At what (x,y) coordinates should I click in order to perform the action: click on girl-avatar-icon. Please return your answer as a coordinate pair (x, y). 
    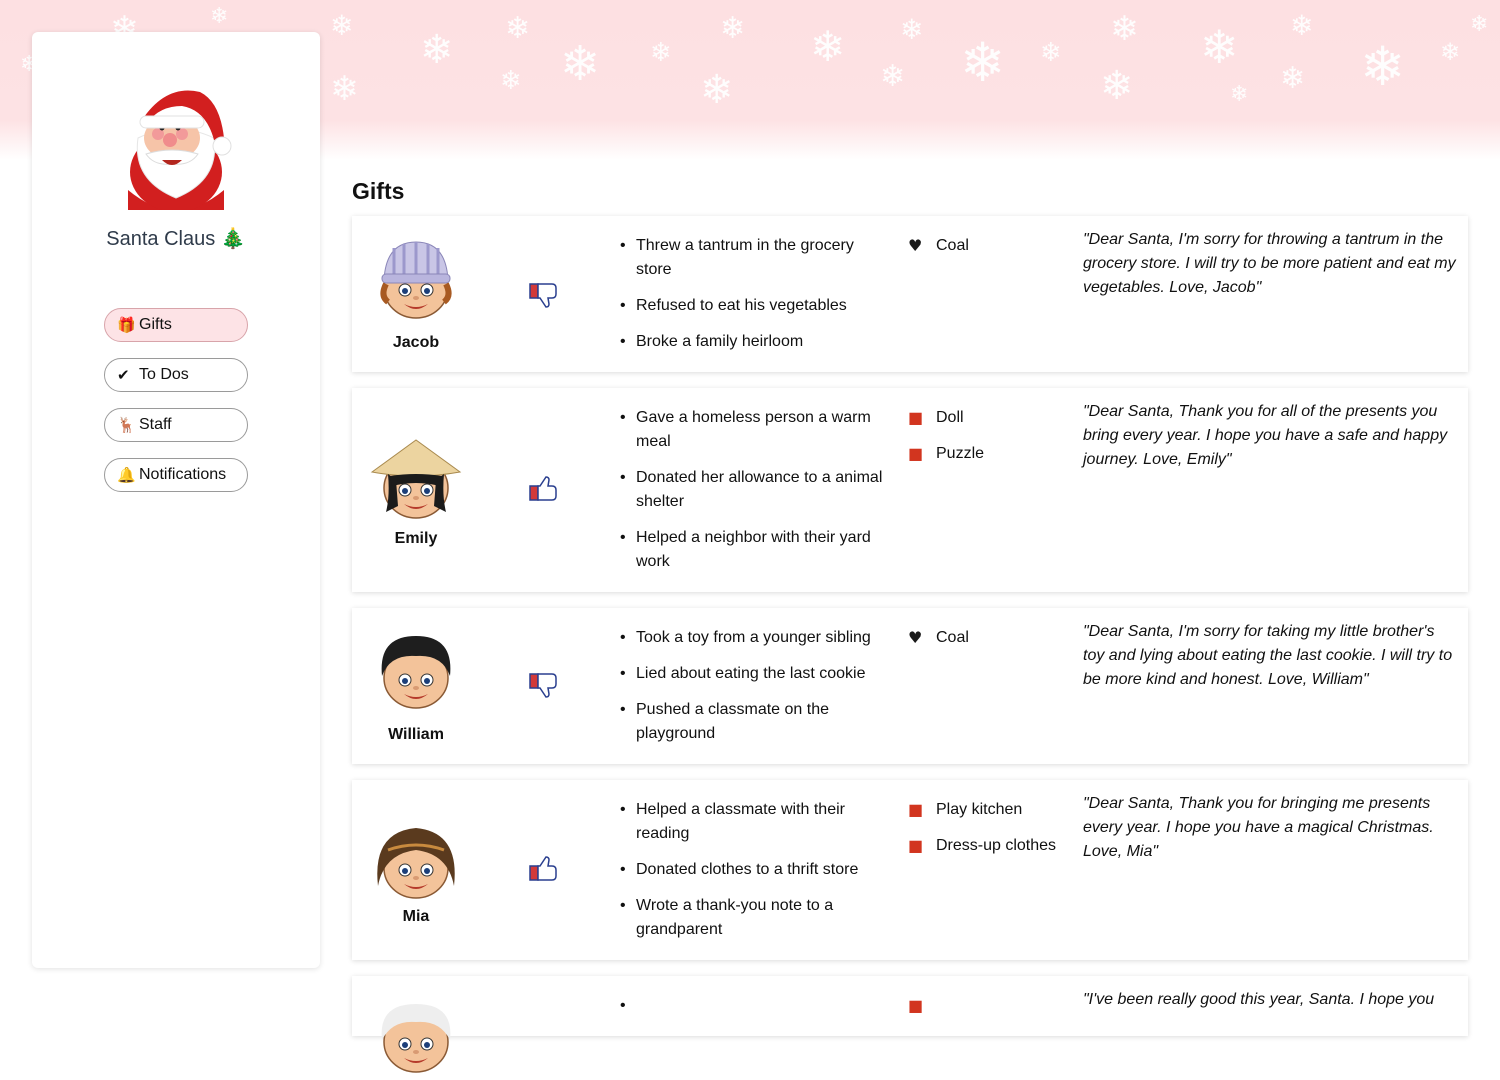
    Looking at the image, I should click on (416, 863).